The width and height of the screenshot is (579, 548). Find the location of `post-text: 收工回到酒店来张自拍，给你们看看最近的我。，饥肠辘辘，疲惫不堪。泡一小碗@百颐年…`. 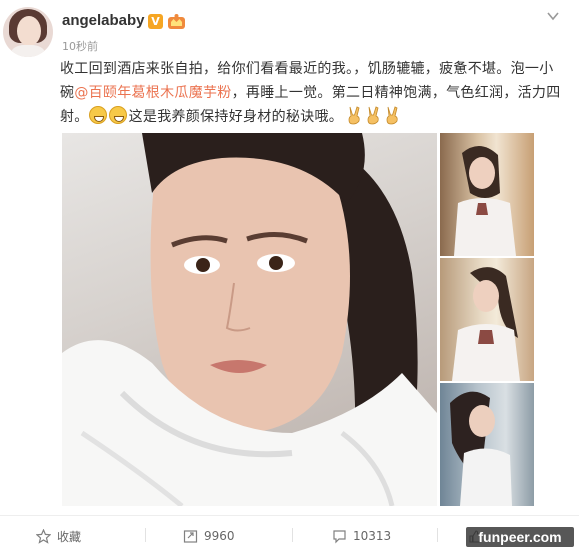

post-text: 收工回到酒店来张自拍，给你们看看最近的我。，饥肠辘辘，疲惫不堪。泡一小碗@百颐年… is located at coordinates (312, 93).